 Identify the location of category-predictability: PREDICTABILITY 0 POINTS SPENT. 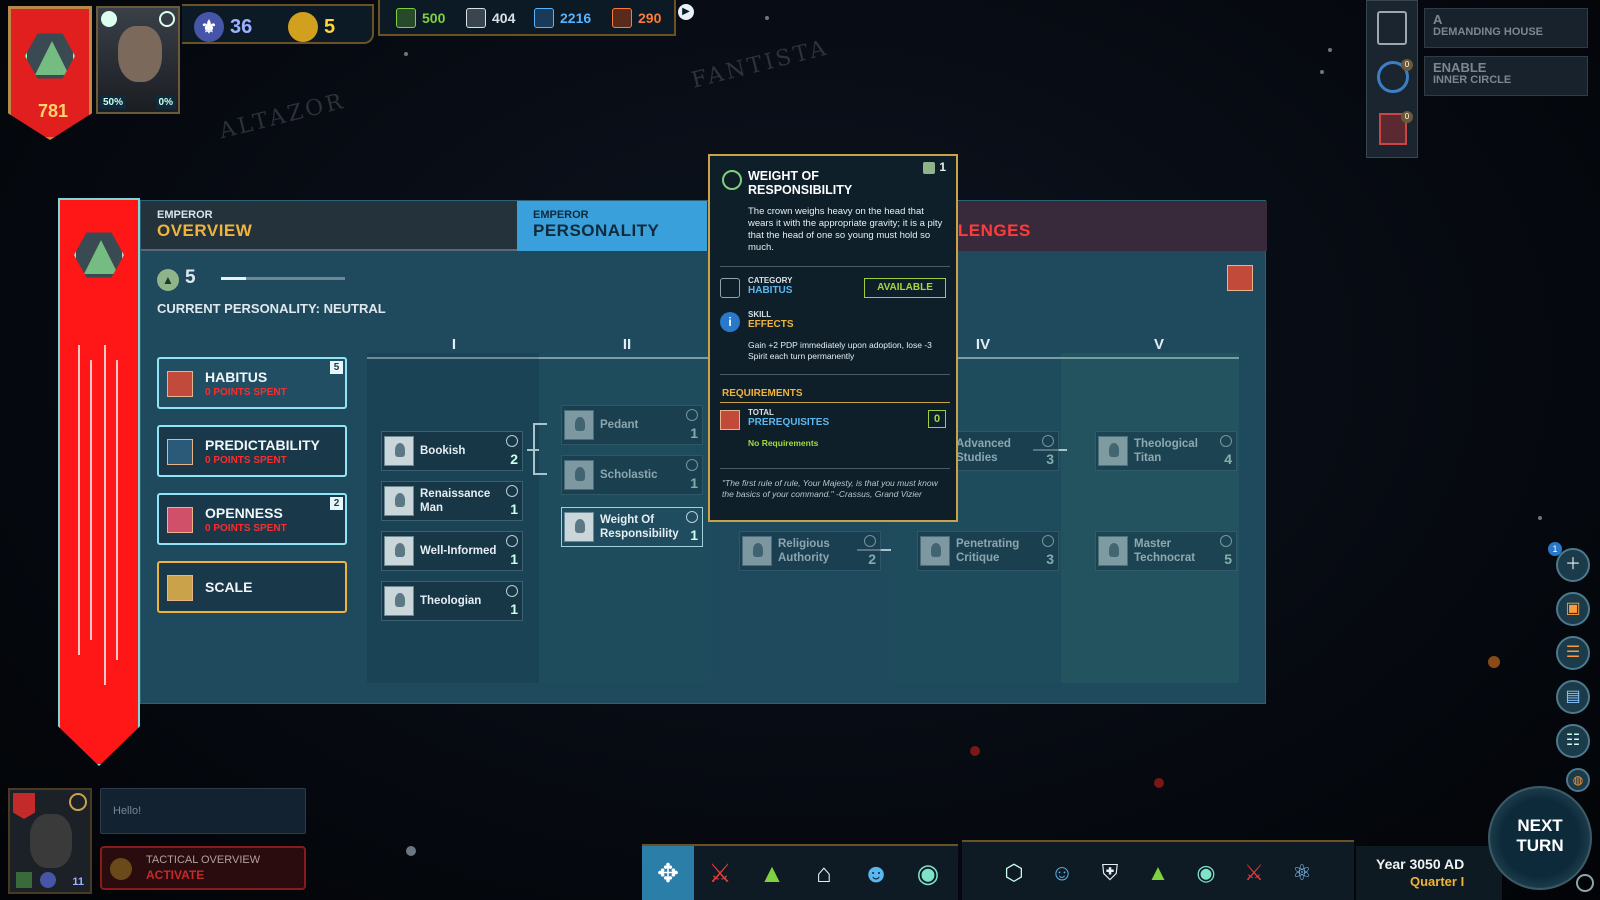
(252, 451).